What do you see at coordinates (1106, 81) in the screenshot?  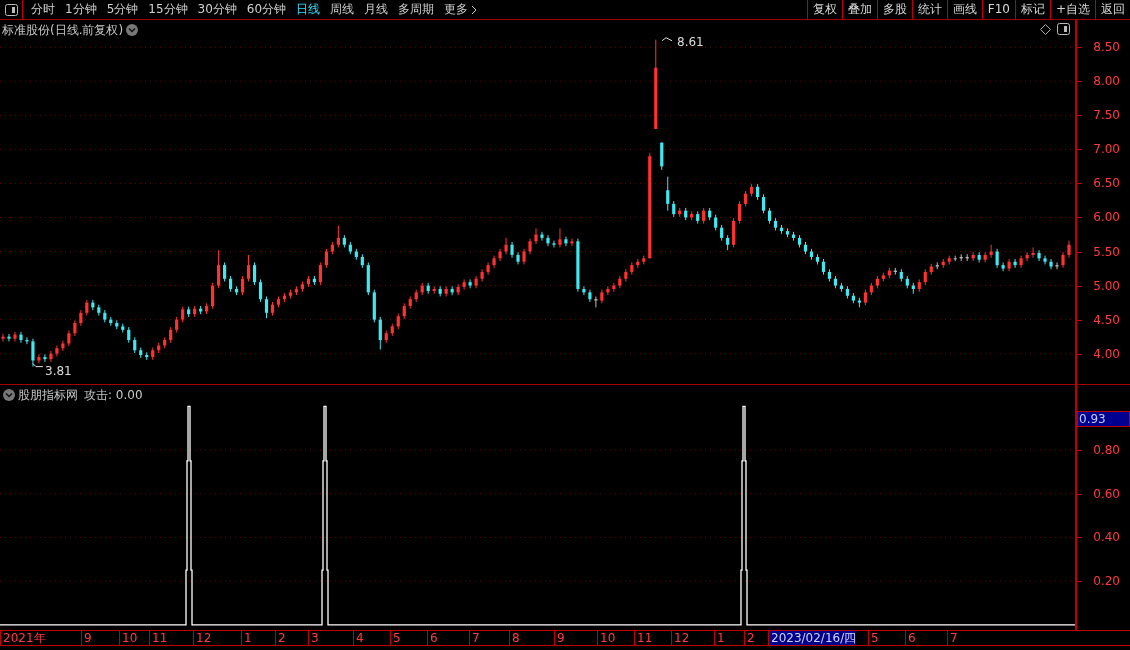 I see `axis-label: 8.00` at bounding box center [1106, 81].